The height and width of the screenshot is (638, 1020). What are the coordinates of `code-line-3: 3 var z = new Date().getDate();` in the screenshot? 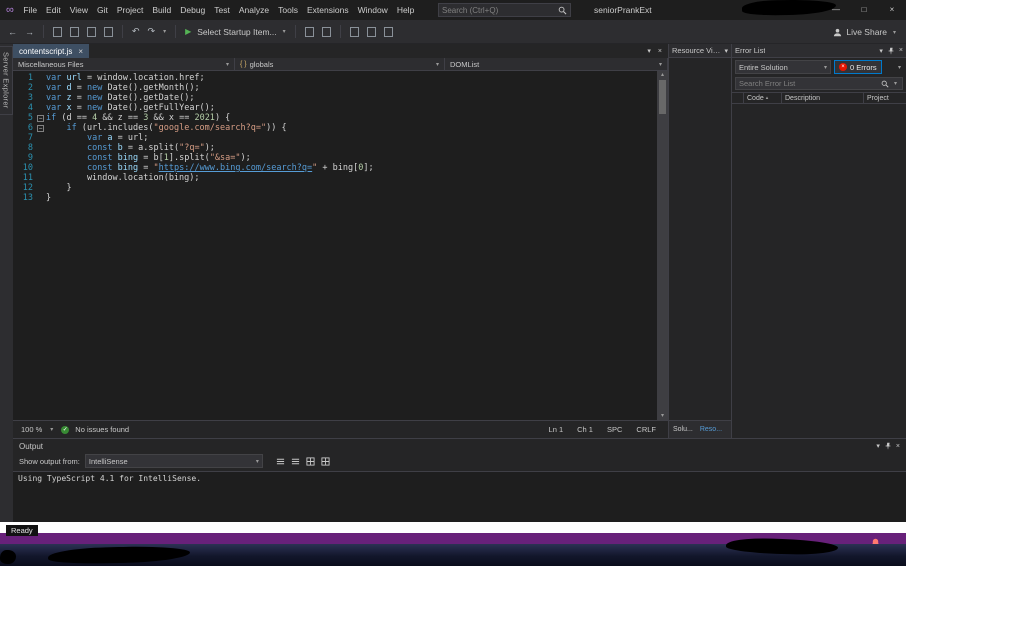 It's located at (335, 98).